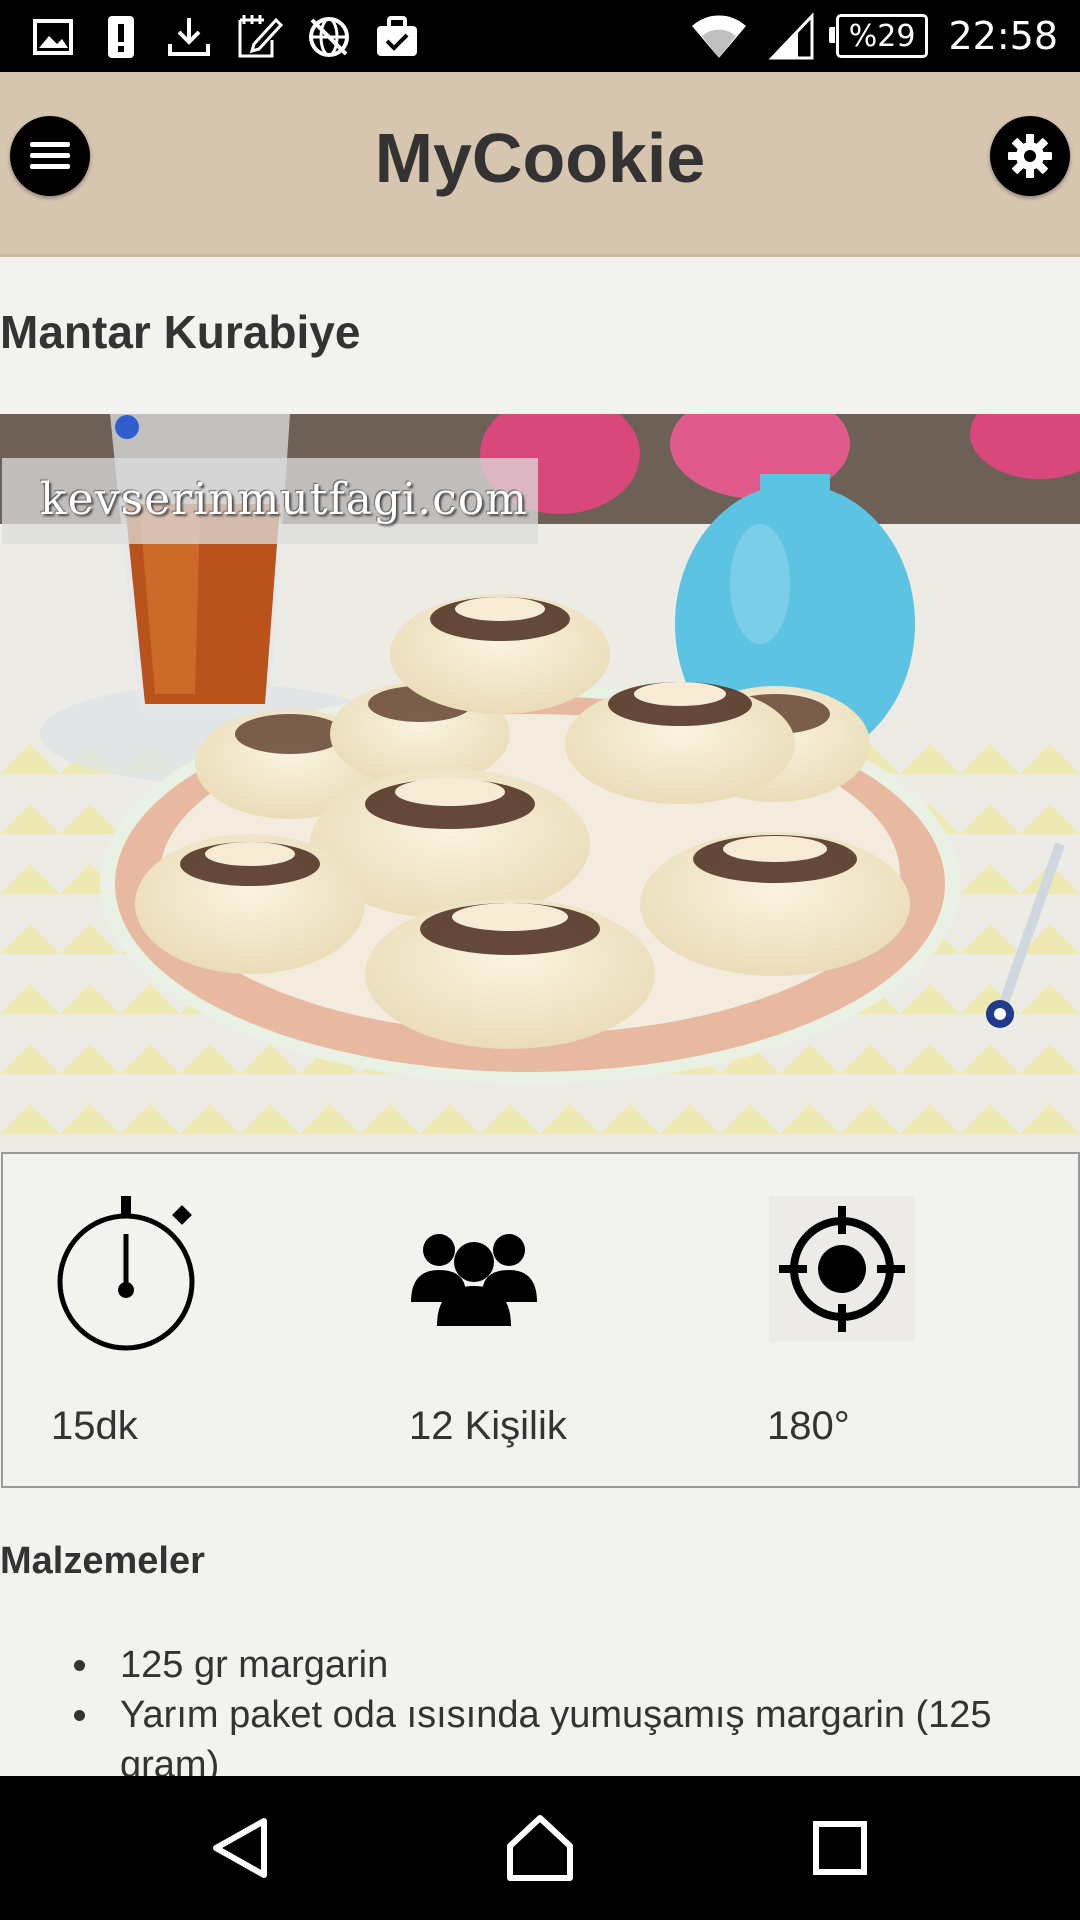 Image resolution: width=1080 pixels, height=1920 pixels. Describe the element at coordinates (329, 37) in the screenshot. I see `globe-off-icon` at that location.